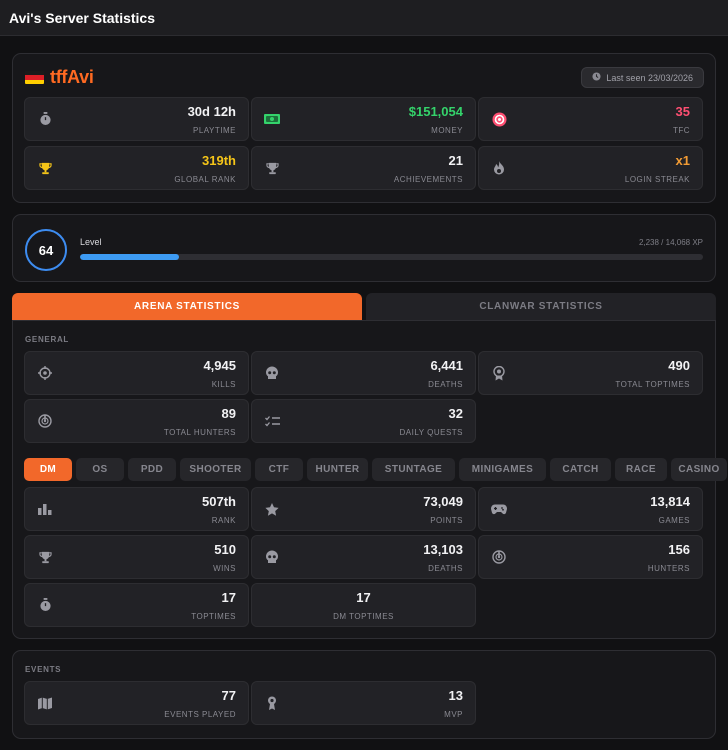 This screenshot has width=728, height=750. Describe the element at coordinates (580, 469) in the screenshot. I see `mode-tab-catch: CATCH` at that location.